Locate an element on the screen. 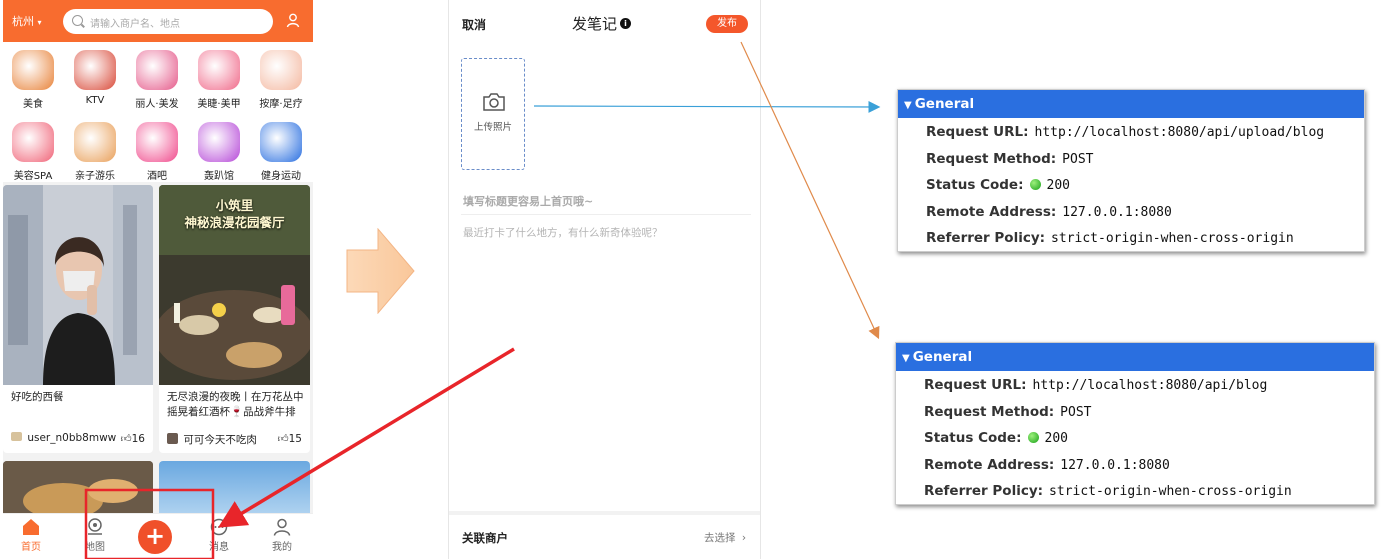 The image size is (1387, 559). face-mask-icon is located at coordinates (33, 142).